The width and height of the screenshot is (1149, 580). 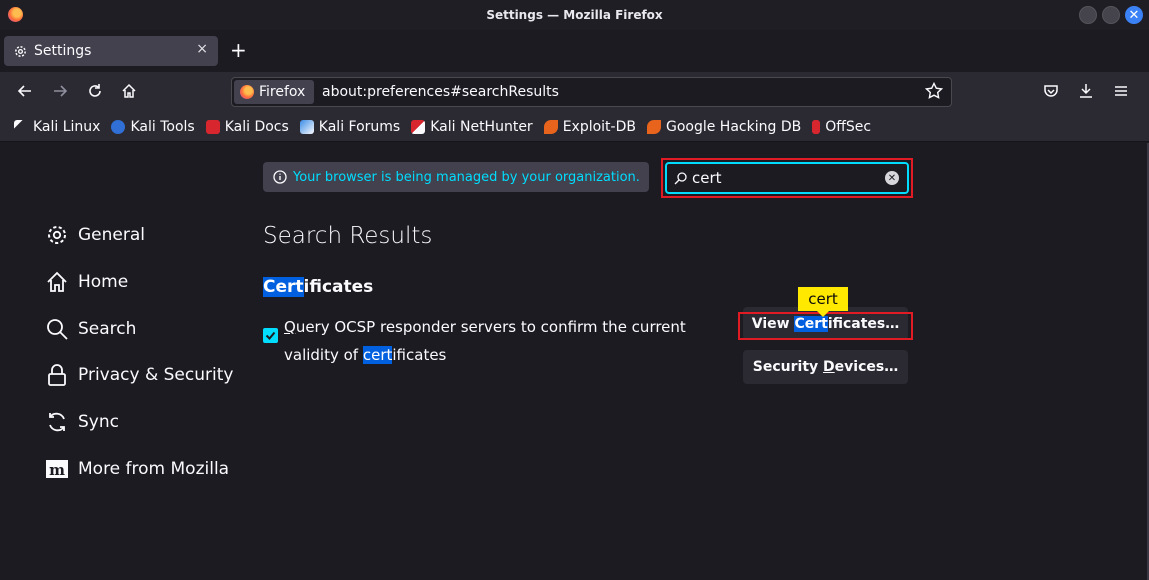 What do you see at coordinates (574, 51) in the screenshot?
I see `tab-strip: Settings ×` at bounding box center [574, 51].